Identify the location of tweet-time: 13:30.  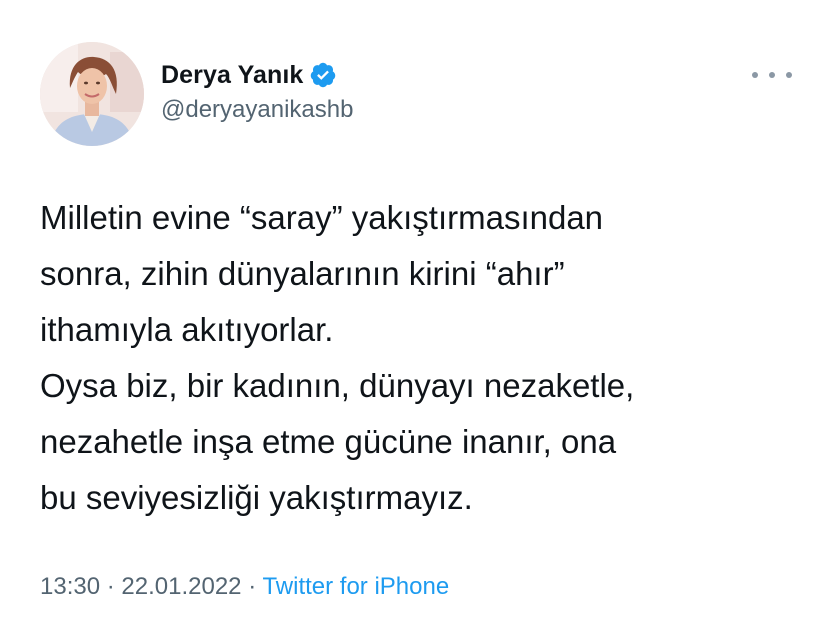
(70, 586).